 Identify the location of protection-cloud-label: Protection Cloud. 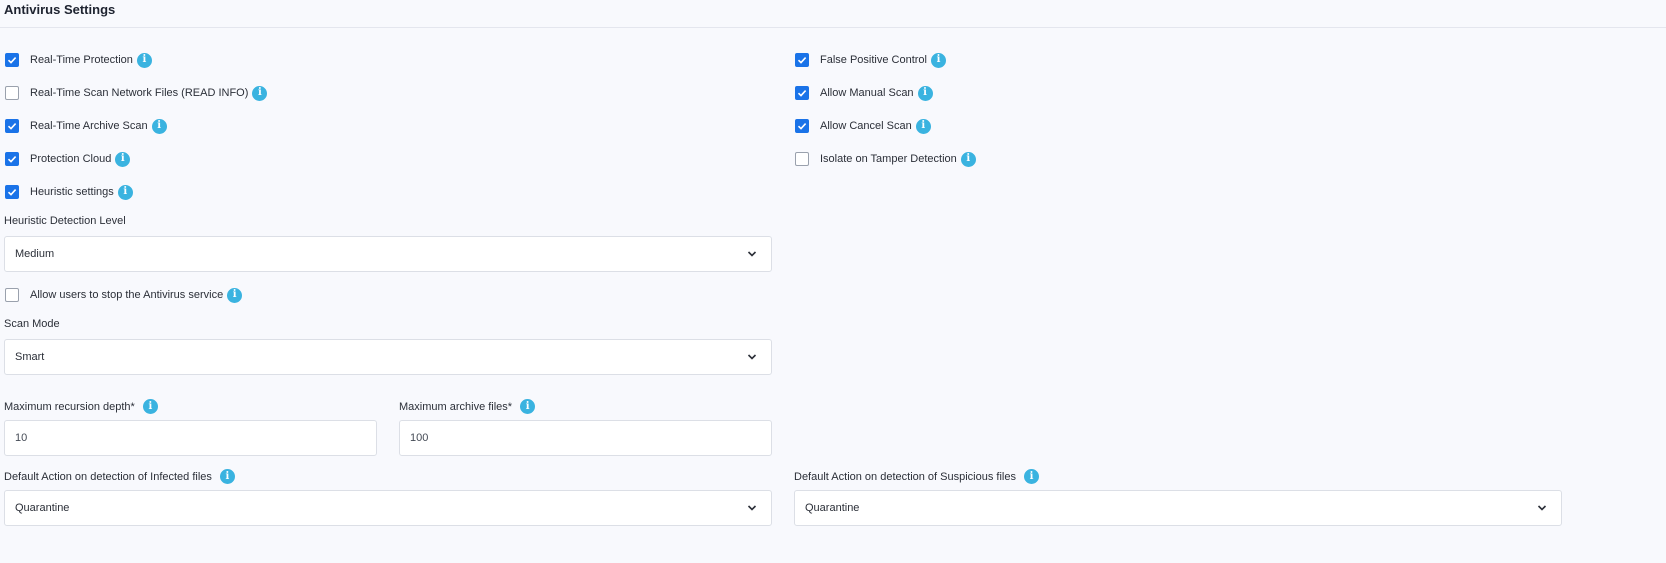
(71, 159).